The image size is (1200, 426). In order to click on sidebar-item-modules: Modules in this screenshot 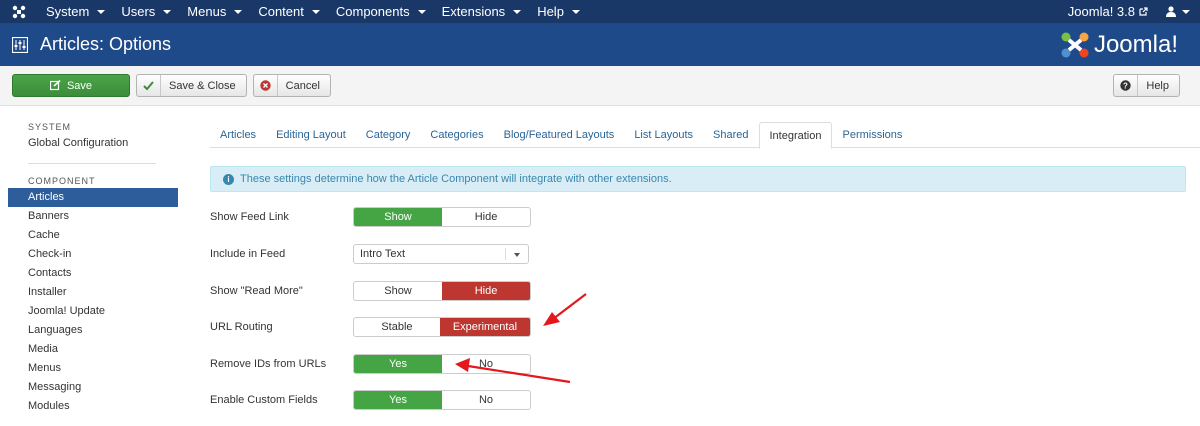, I will do `click(93, 406)`.